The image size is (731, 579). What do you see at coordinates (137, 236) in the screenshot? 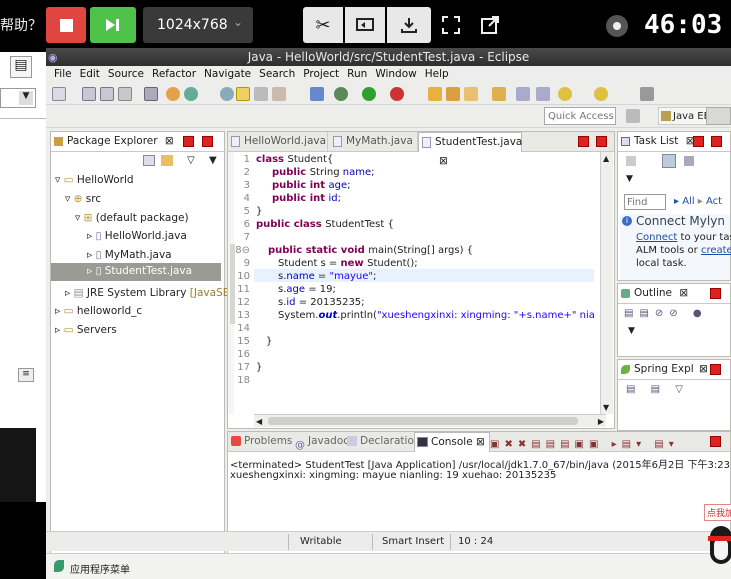
I see `tree-item-helloworld-java: ▹ ▯ HelloWorld.java` at bounding box center [137, 236].